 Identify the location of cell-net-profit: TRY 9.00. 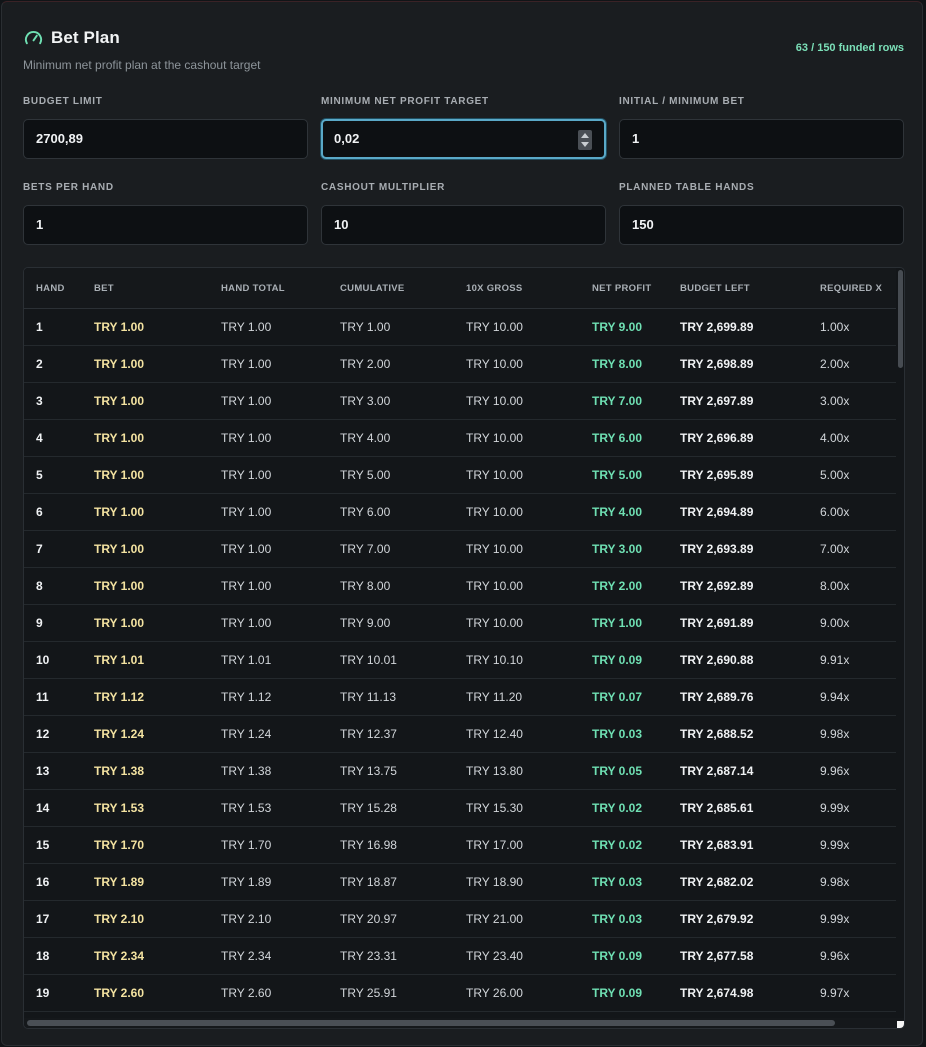
(636, 327).